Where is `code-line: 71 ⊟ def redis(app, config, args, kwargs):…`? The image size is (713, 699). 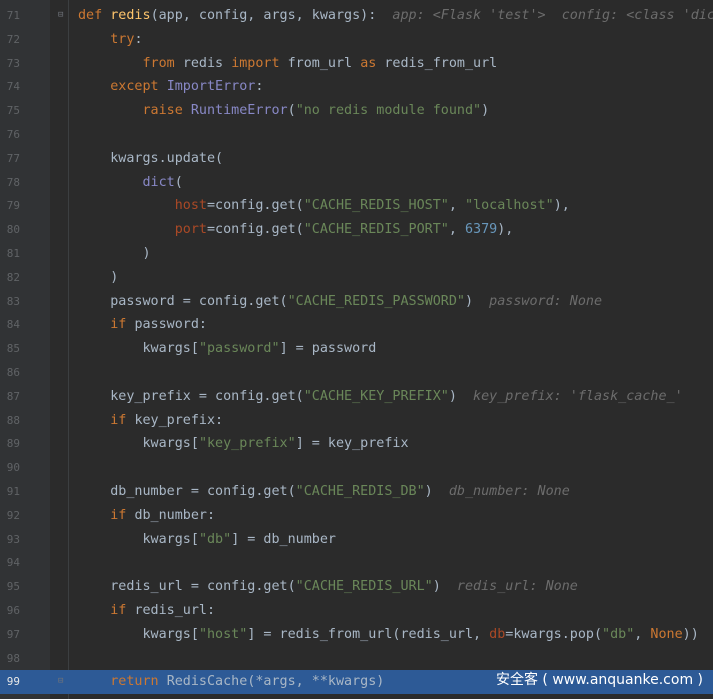 code-line: 71 ⊟ def redis(app, config, args, kwargs):… is located at coordinates (356, 16).